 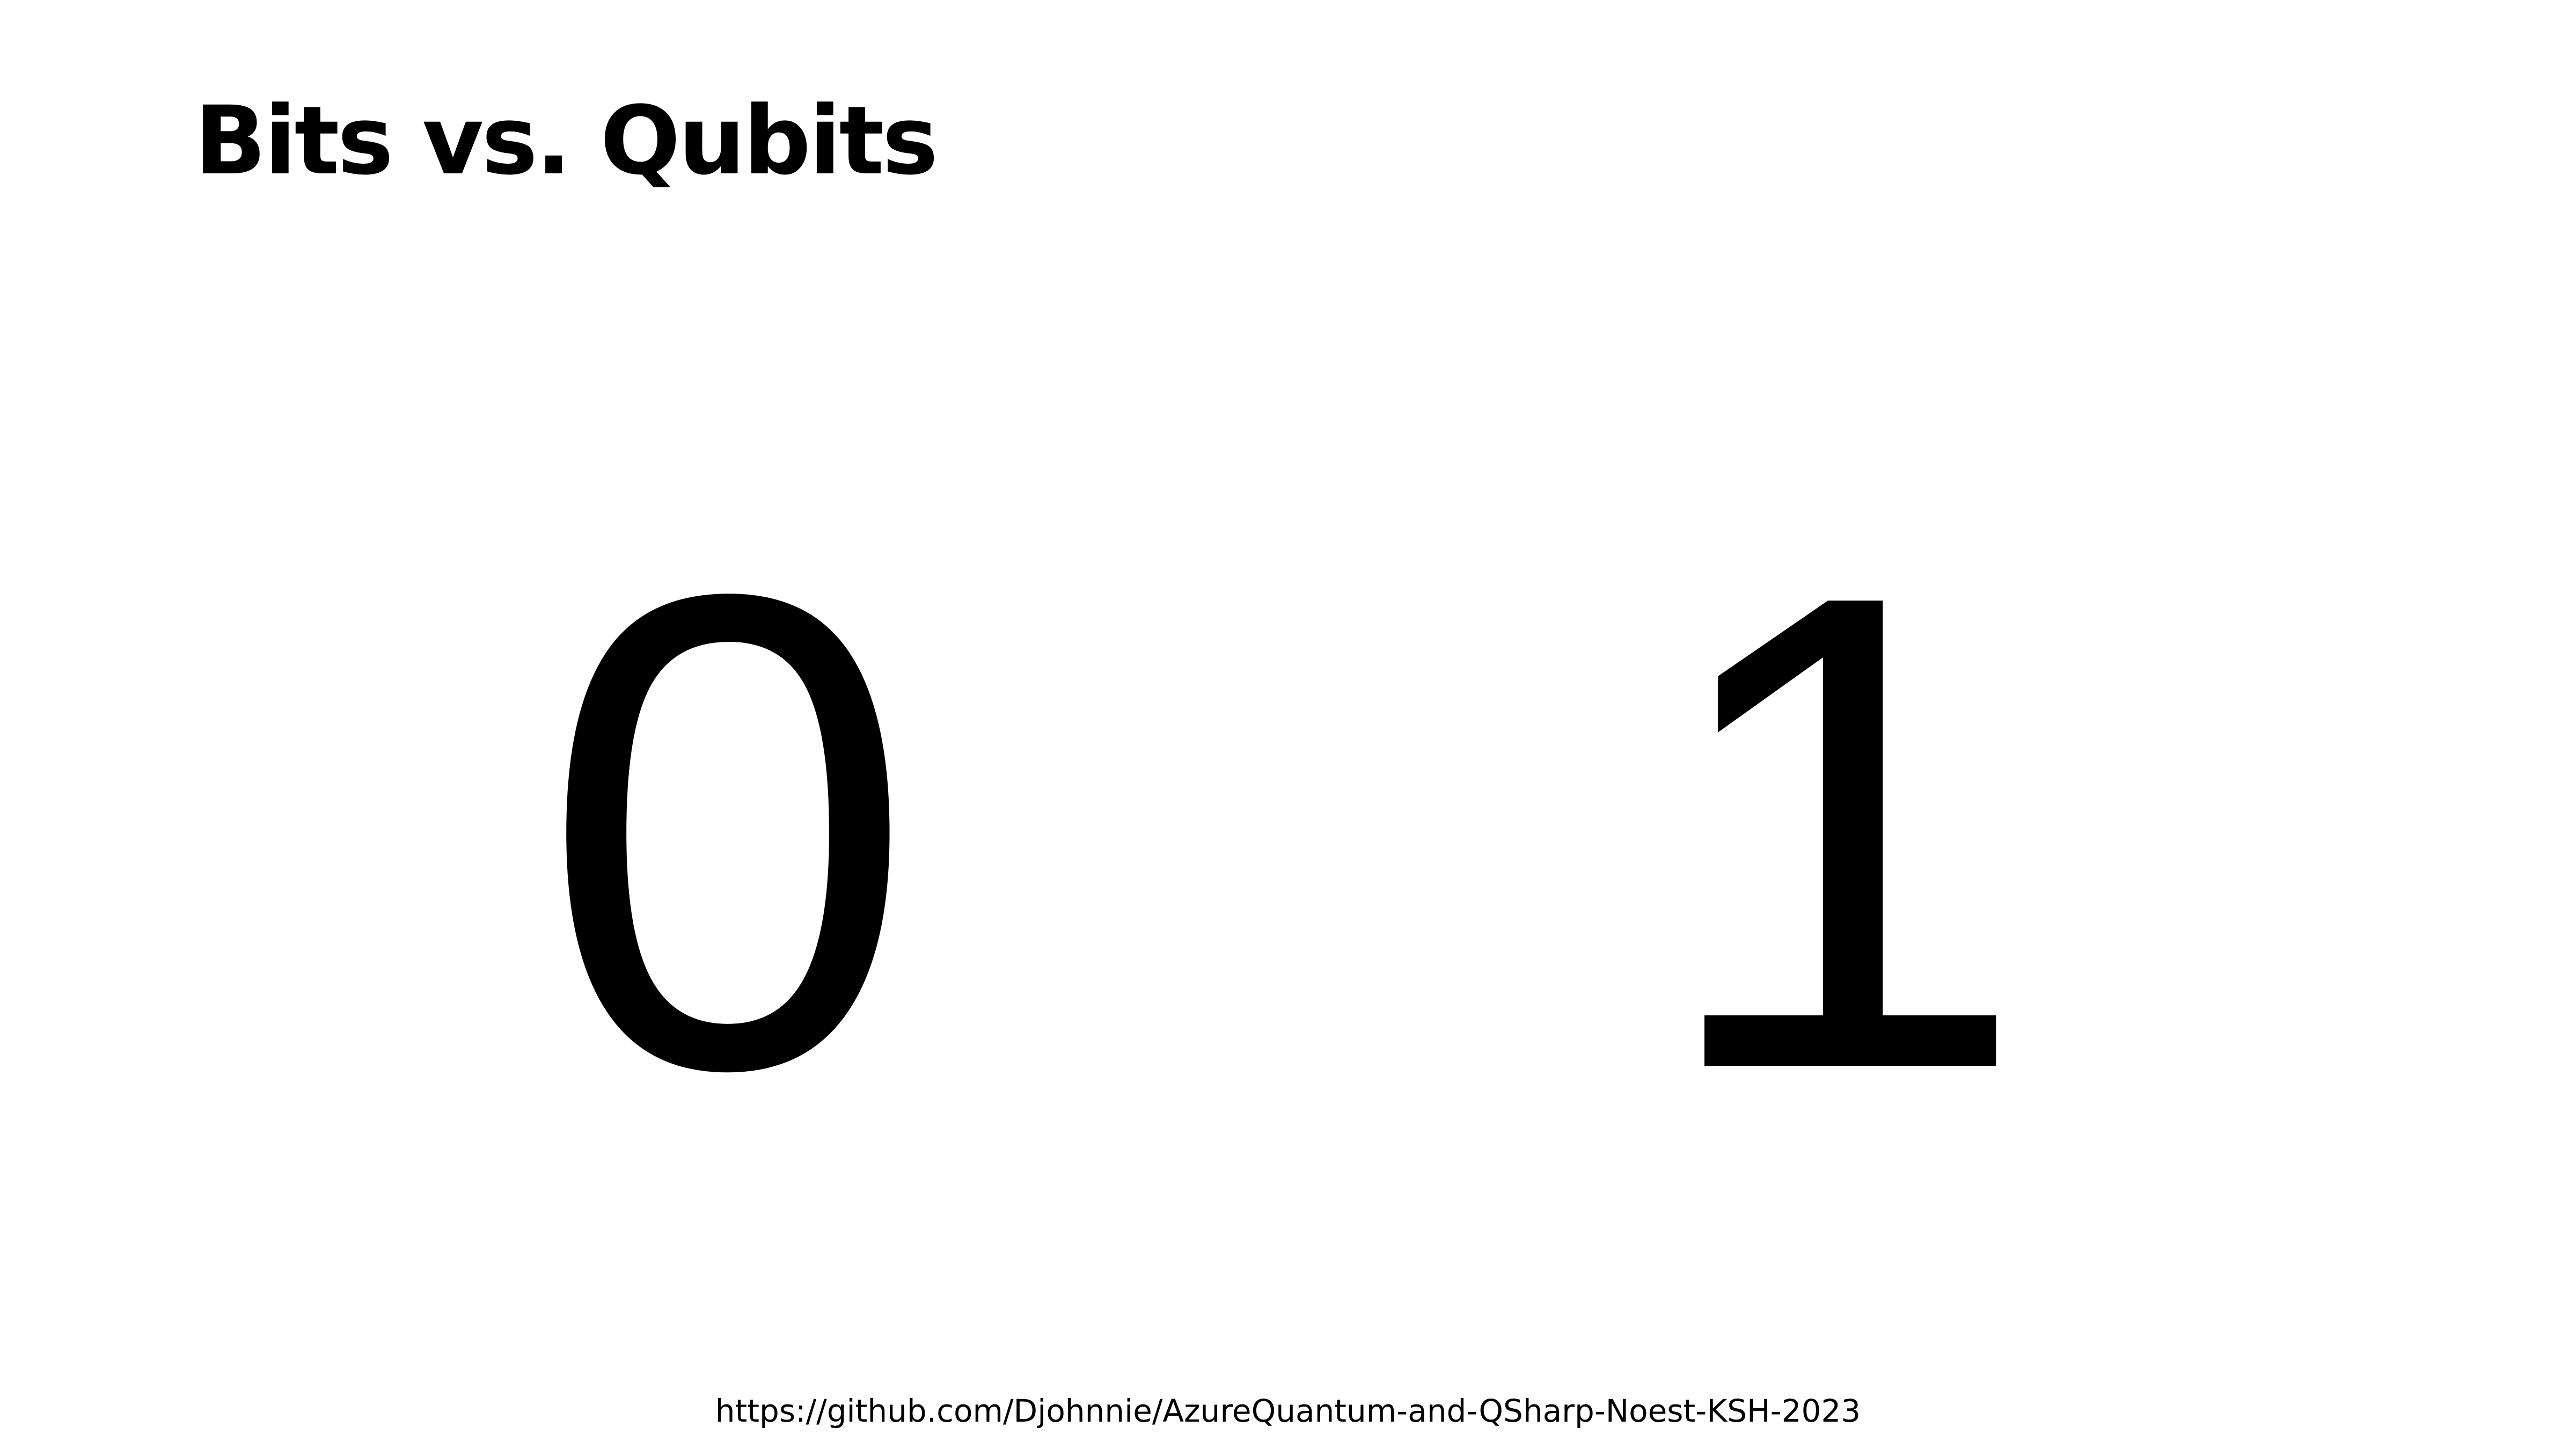 I want to click on bit-zero-digit: 0, so click(x=728, y=832).